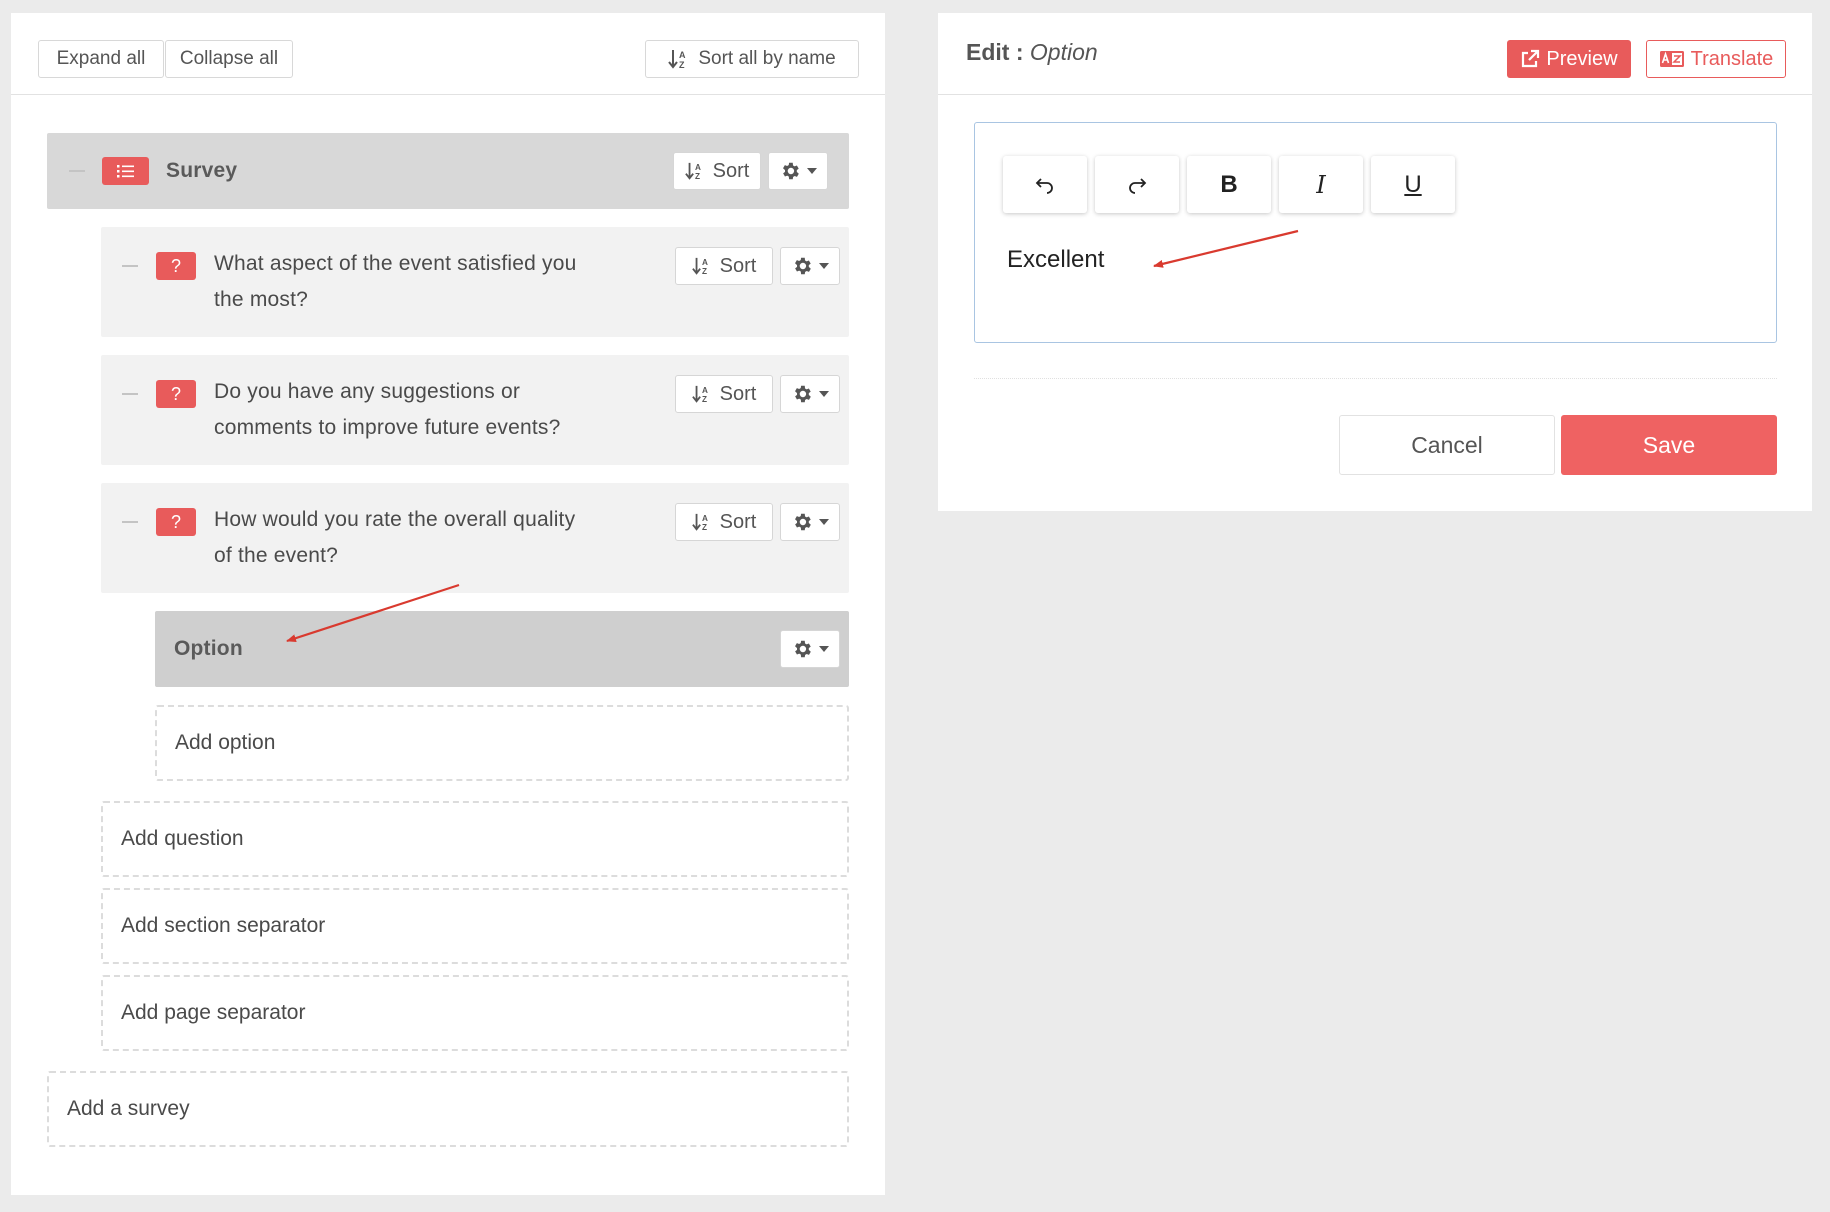 The height and width of the screenshot is (1212, 1830). What do you see at coordinates (1732, 58) in the screenshot?
I see `translate-label: Translate` at bounding box center [1732, 58].